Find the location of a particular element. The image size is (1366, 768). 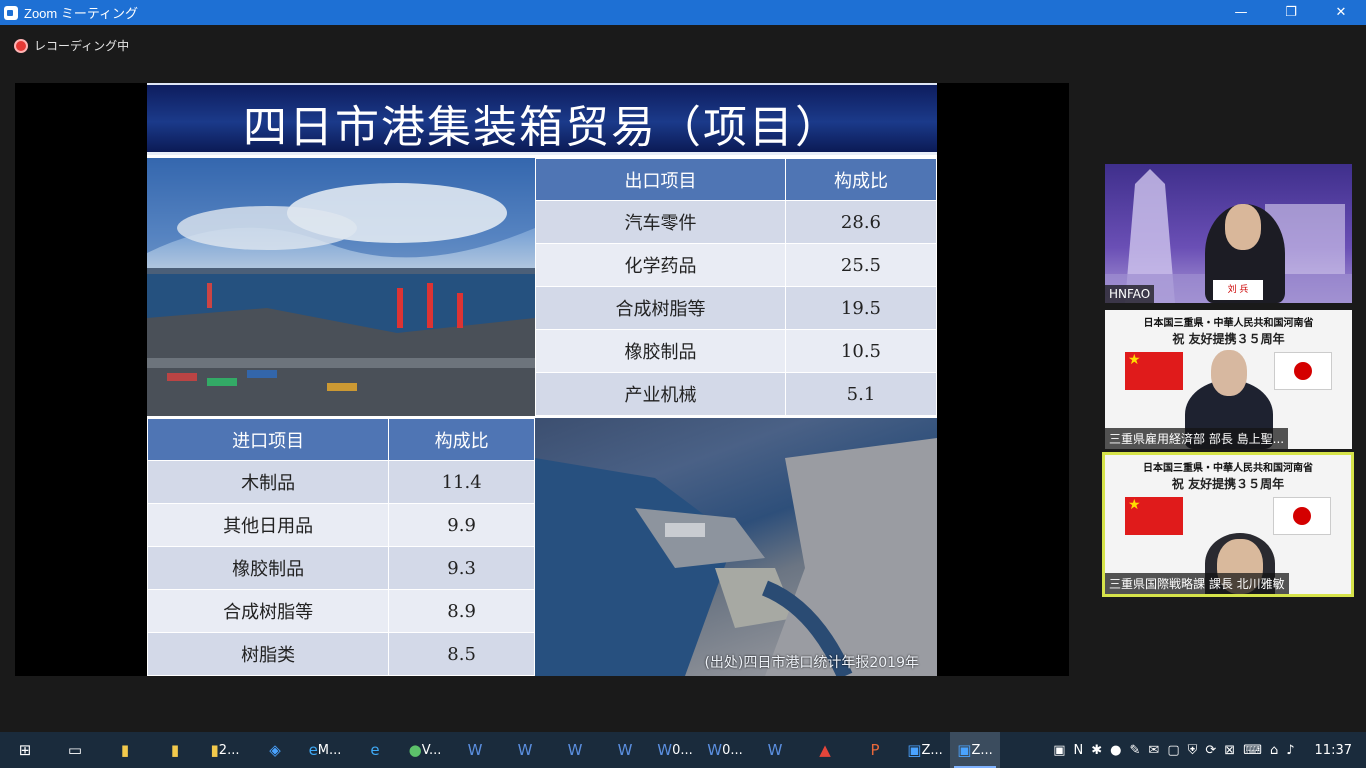

table-row: 合成树脂等 19.5 is located at coordinates (736, 308).